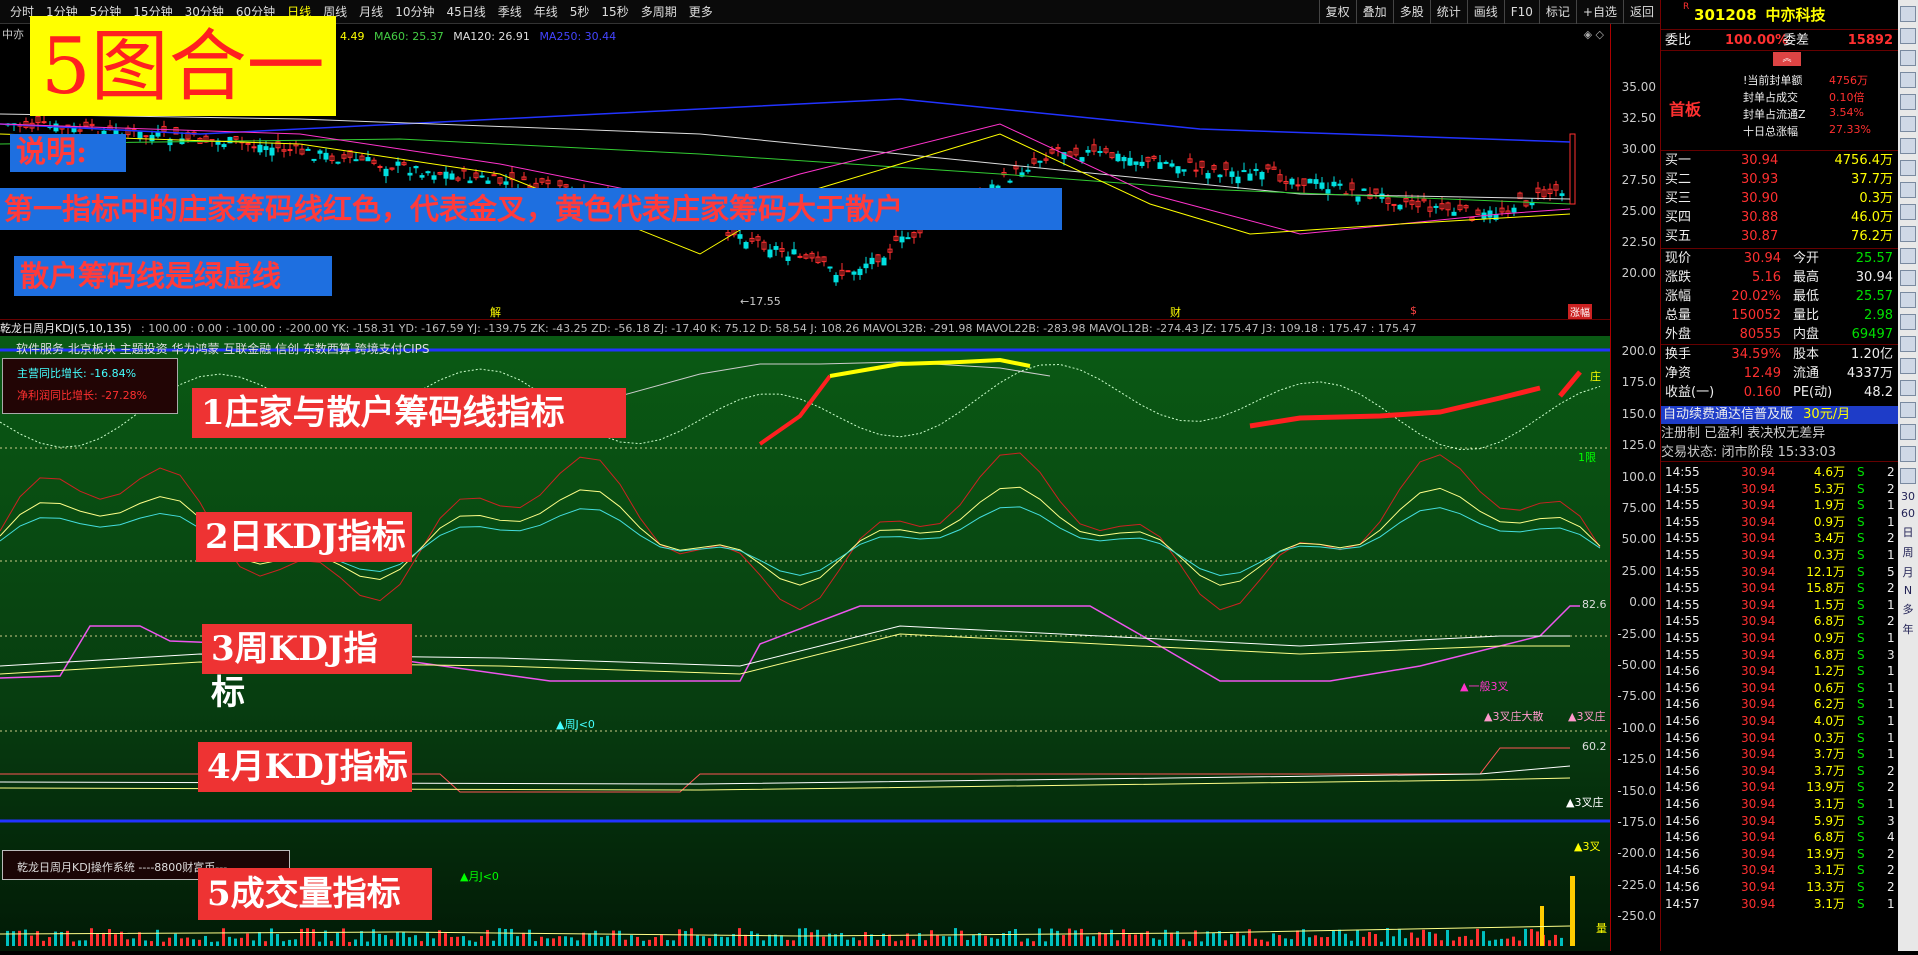 Image resolution: width=1918 pixels, height=955 pixels. Describe the element at coordinates (1780, 489) in the screenshot. I see `tick-row: 14:55 30.94 5.3万 S 2` at that location.